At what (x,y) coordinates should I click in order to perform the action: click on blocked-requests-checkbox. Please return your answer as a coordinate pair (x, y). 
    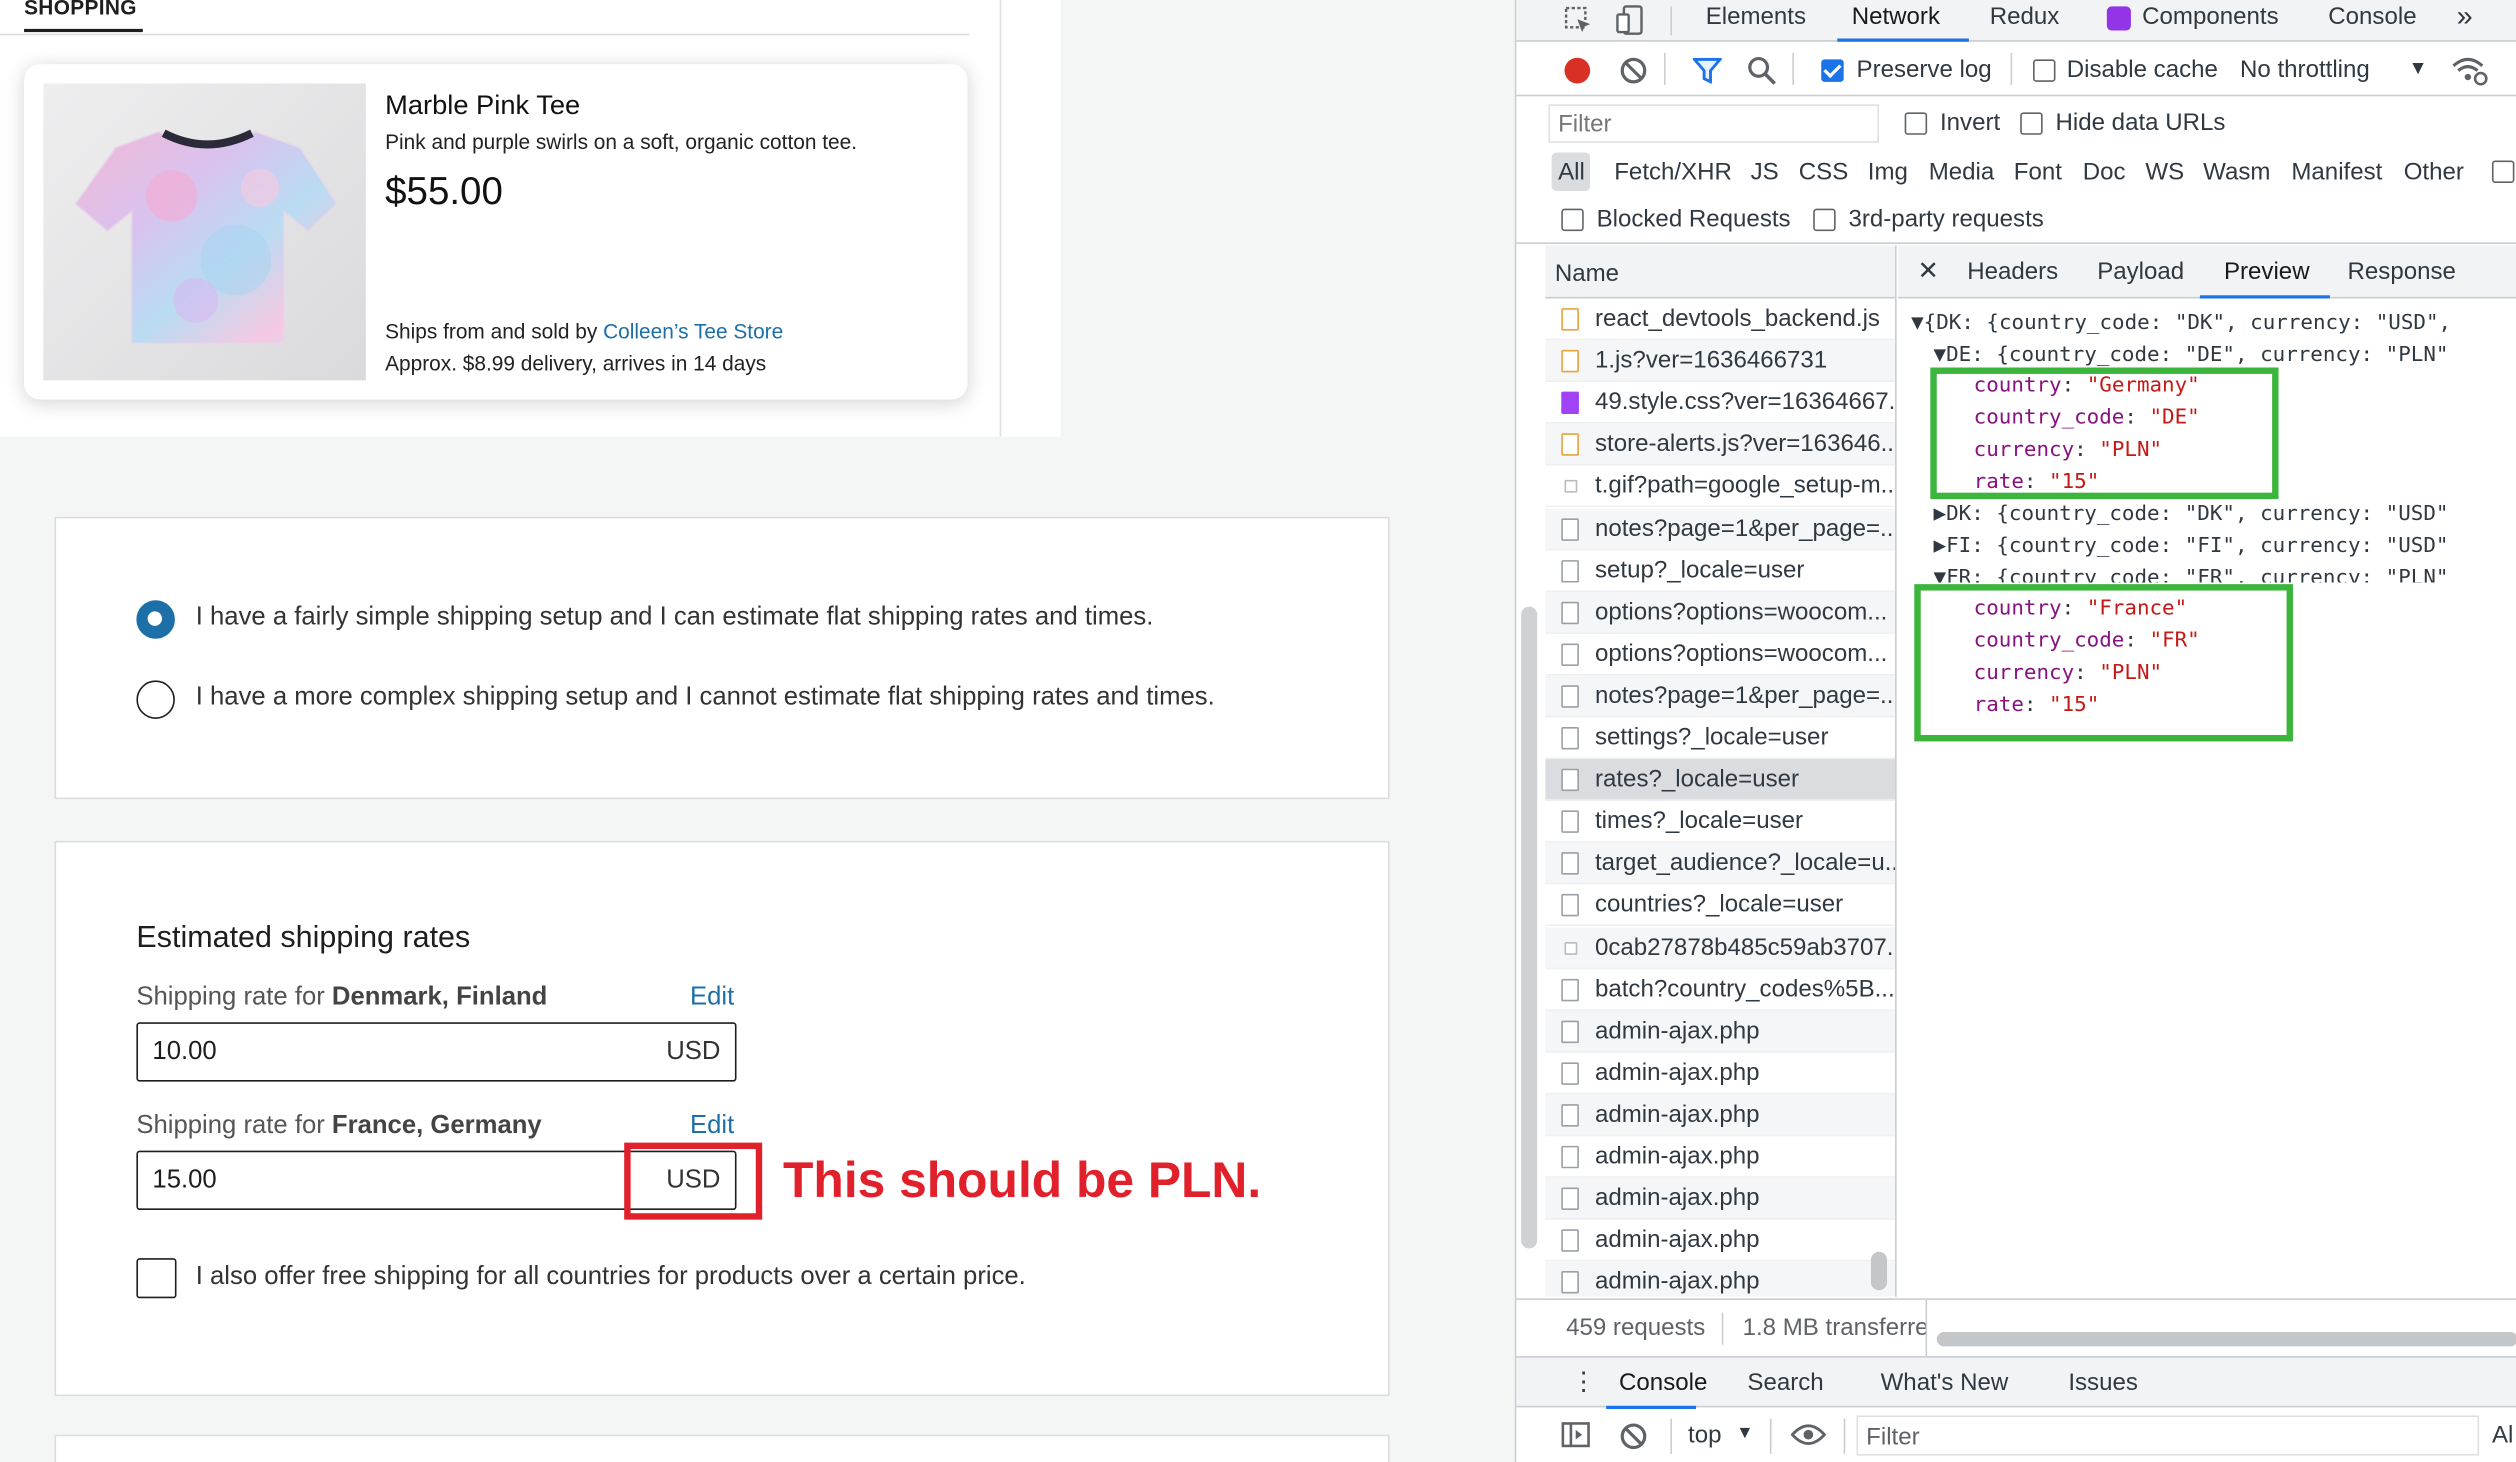
    Looking at the image, I should click on (1572, 220).